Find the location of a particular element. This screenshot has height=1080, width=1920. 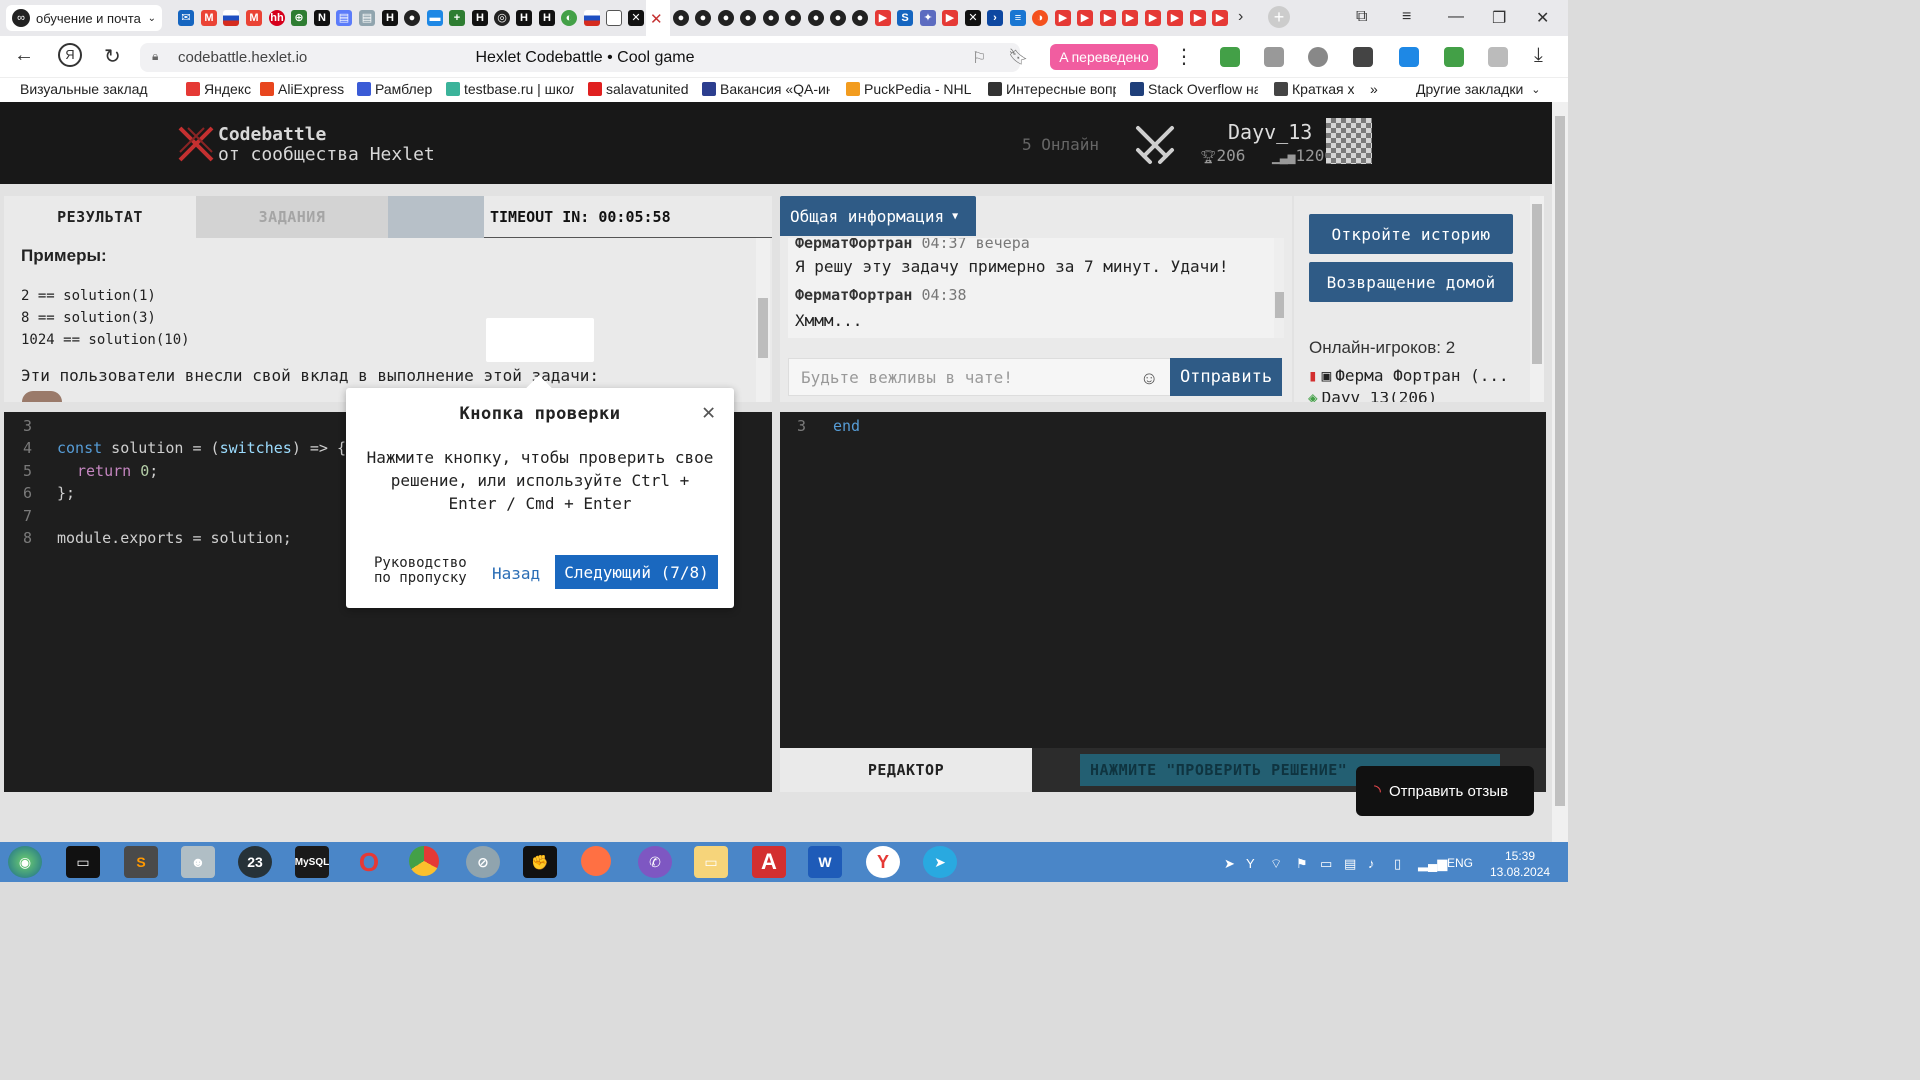

skip-tour-button: Руководство по пропуску is located at coordinates (426, 571).